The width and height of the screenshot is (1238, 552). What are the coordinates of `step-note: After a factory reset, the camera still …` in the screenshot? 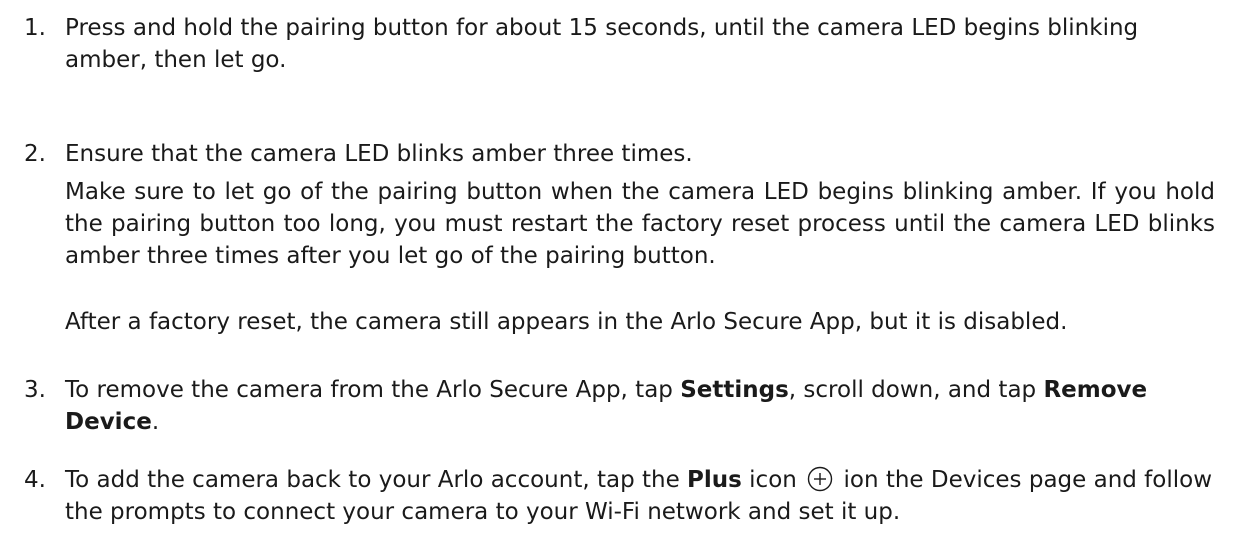 It's located at (566, 322).